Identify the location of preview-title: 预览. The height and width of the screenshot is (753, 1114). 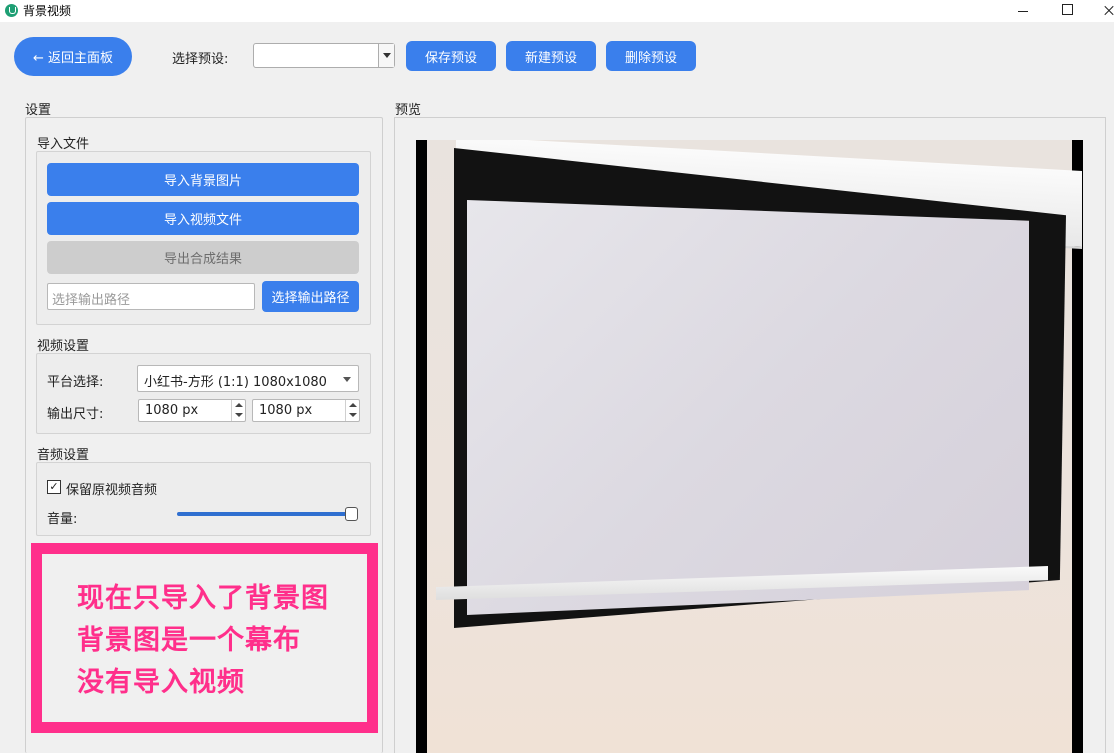
(408, 110).